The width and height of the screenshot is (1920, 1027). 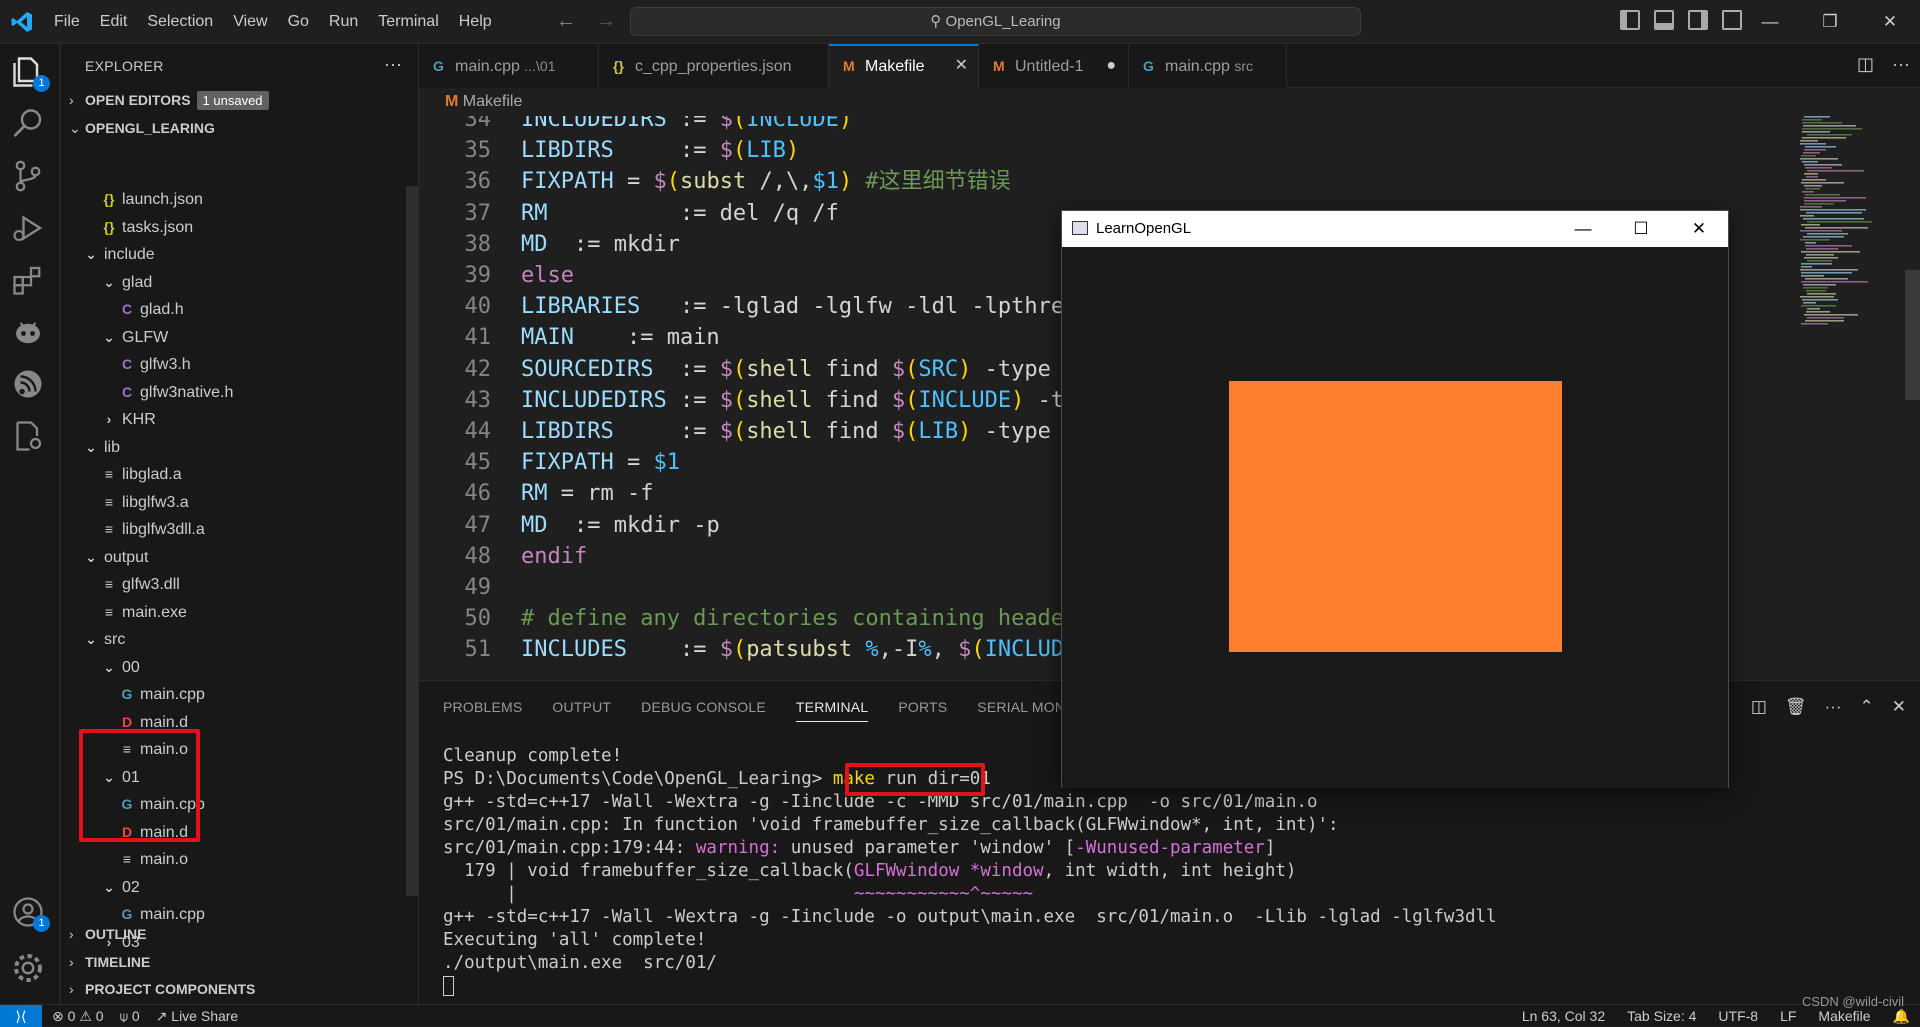 I want to click on tab-c-cpp-properties: {} c_cpp_properties.json, so click(x=714, y=66).